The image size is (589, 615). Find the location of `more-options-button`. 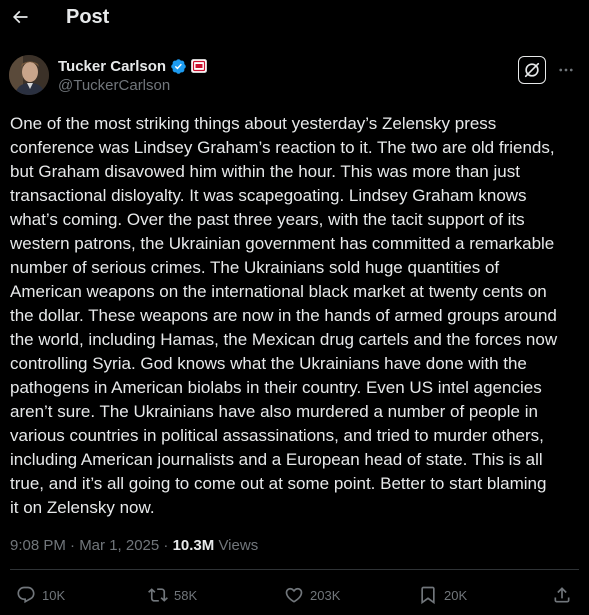

more-options-button is located at coordinates (566, 70).